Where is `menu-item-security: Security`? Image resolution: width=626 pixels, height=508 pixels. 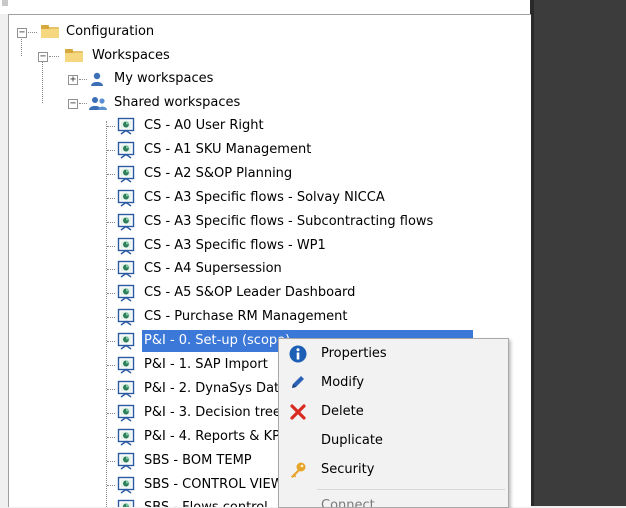
menu-item-security: Security is located at coordinates (393, 470).